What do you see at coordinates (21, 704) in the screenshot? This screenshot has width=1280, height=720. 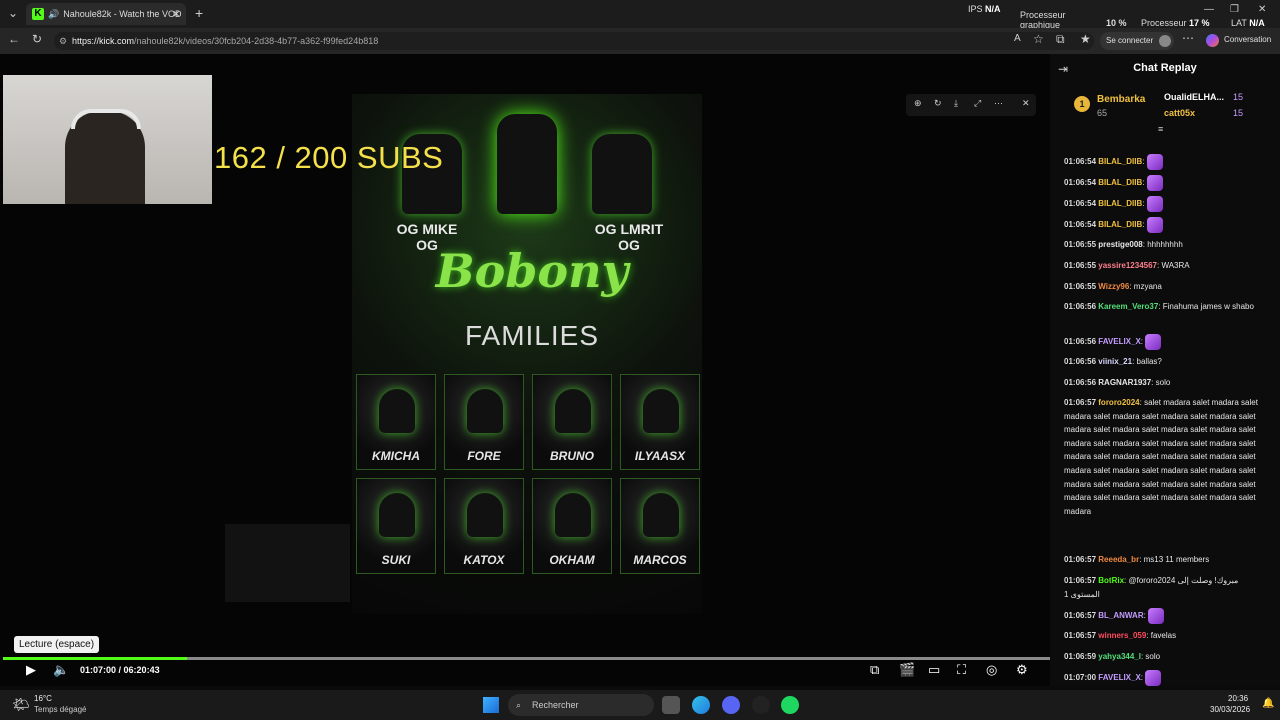 I see `weather-icon: 🌤` at bounding box center [21, 704].